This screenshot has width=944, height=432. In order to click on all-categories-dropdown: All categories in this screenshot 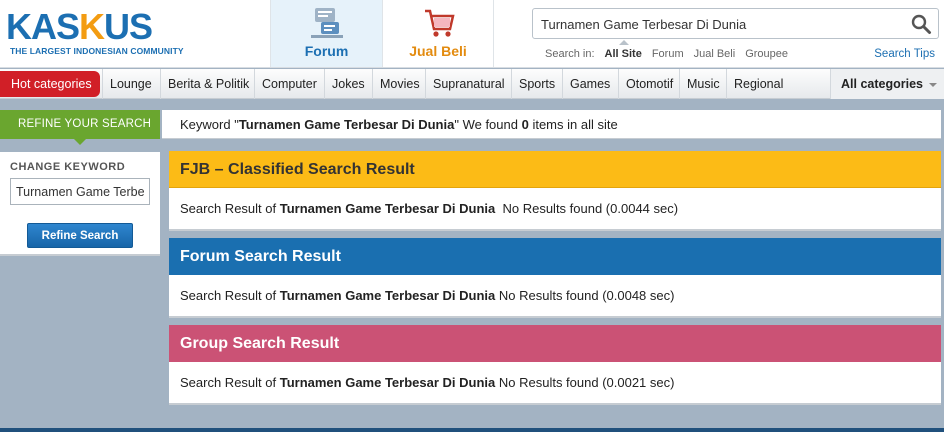, I will do `click(887, 84)`.